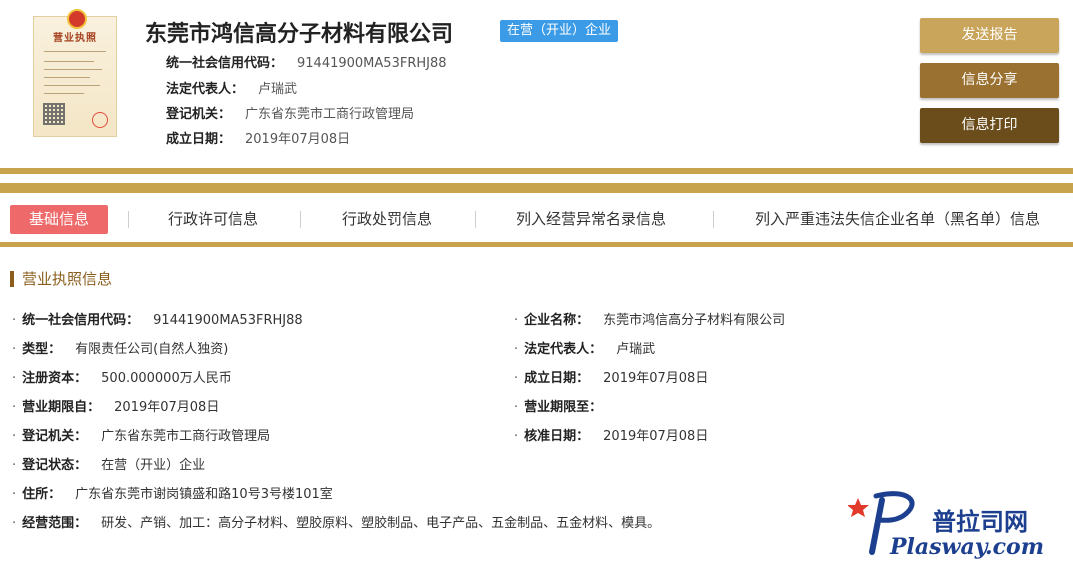 This screenshot has width=1073, height=568. Describe the element at coordinates (559, 31) in the screenshot. I see `status-badge: 在营（开业）企业` at that location.